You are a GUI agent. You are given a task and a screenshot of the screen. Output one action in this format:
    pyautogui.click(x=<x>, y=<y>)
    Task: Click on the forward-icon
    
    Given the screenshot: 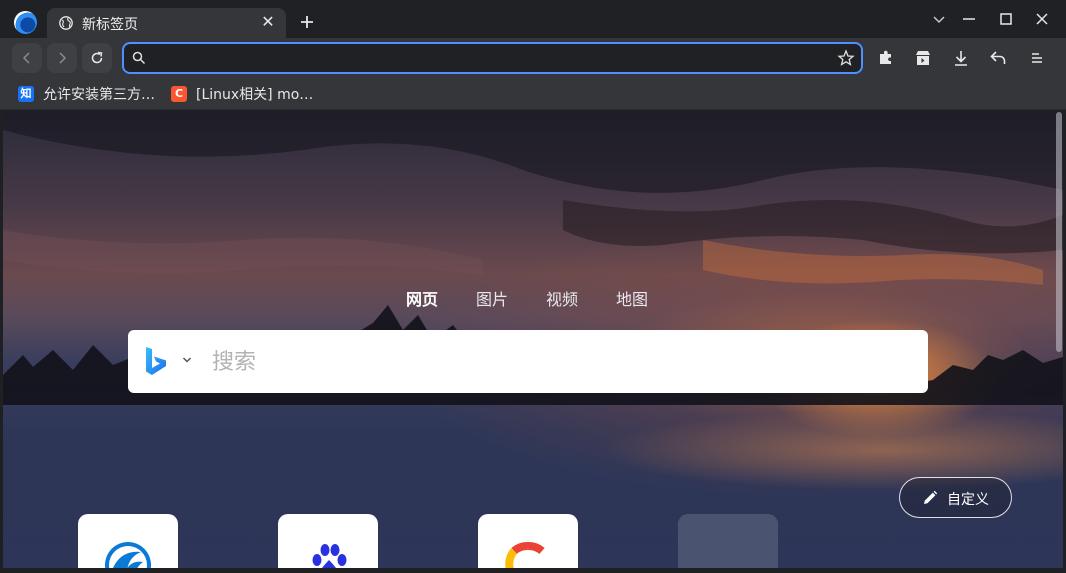 What is the action you would take?
    pyautogui.click(x=63, y=58)
    